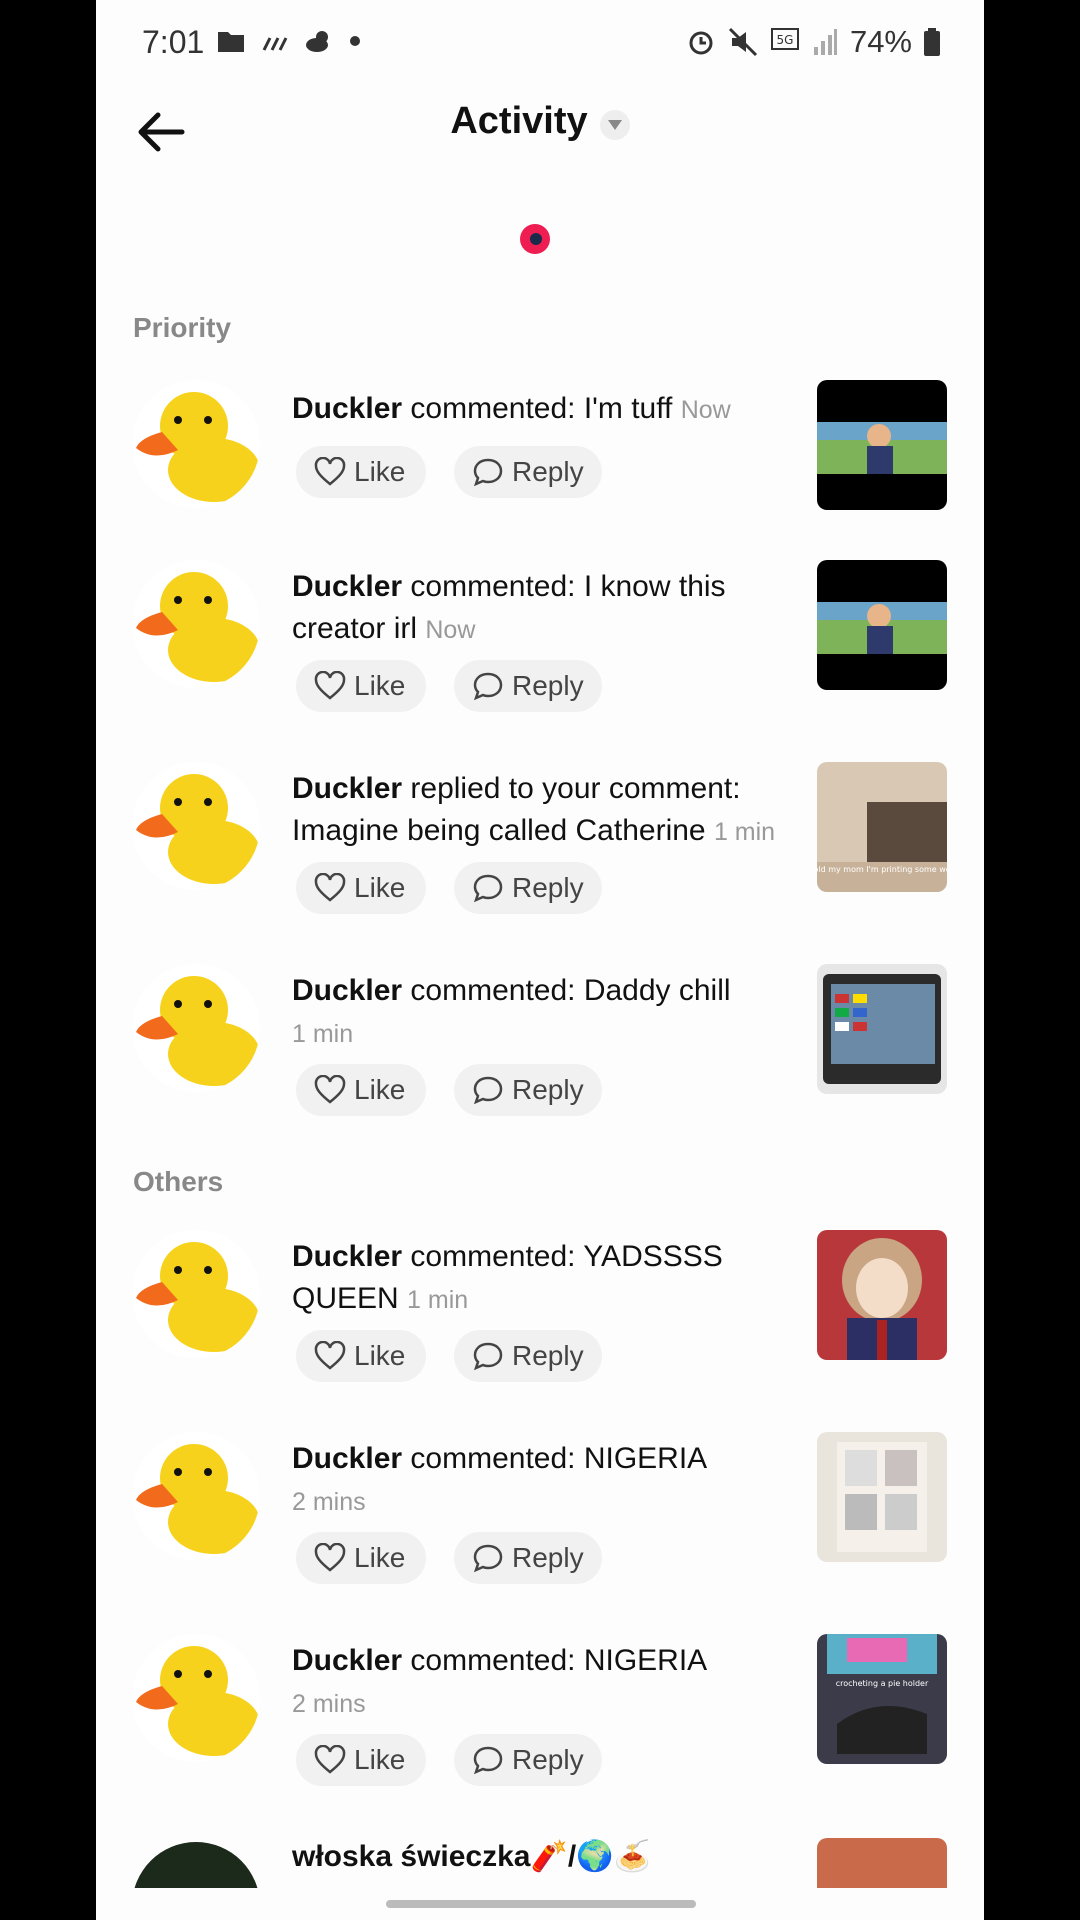 This screenshot has width=1080, height=1920. What do you see at coordinates (540, 45) in the screenshot?
I see `status-bar: 7:01 5G 74%` at bounding box center [540, 45].